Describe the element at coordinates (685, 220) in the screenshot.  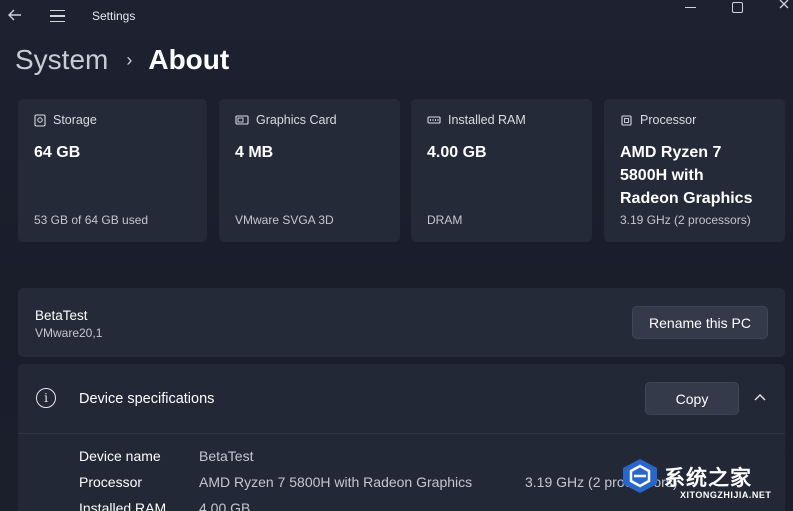
I see `processor-sub: 3.19 GHz (2 processors)` at that location.